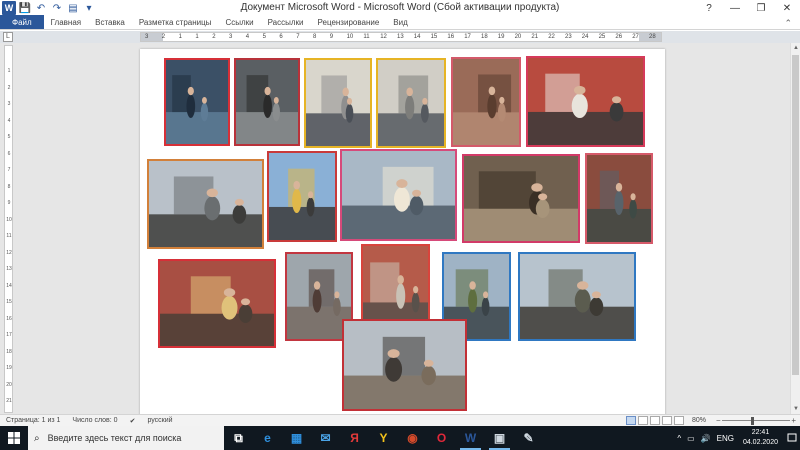  Describe the element at coordinates (325, 438) in the screenshot. I see `taskbar-mail-icon: ✉` at that location.